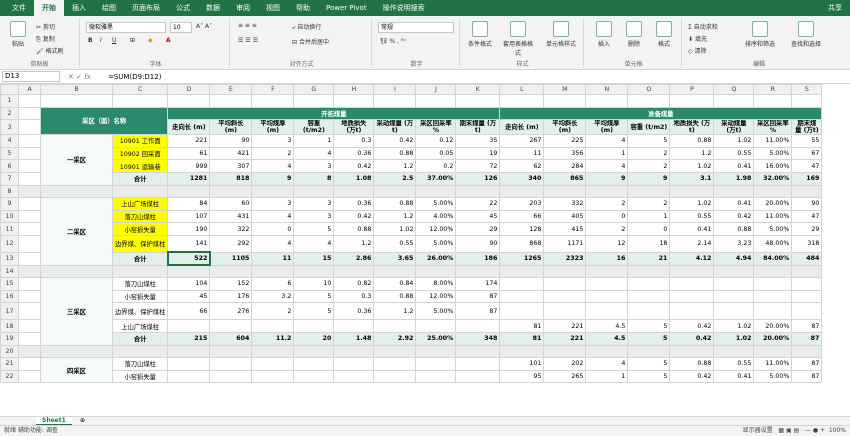 The image size is (850, 436). I want to click on data-cell: 0.55, so click(395, 243).